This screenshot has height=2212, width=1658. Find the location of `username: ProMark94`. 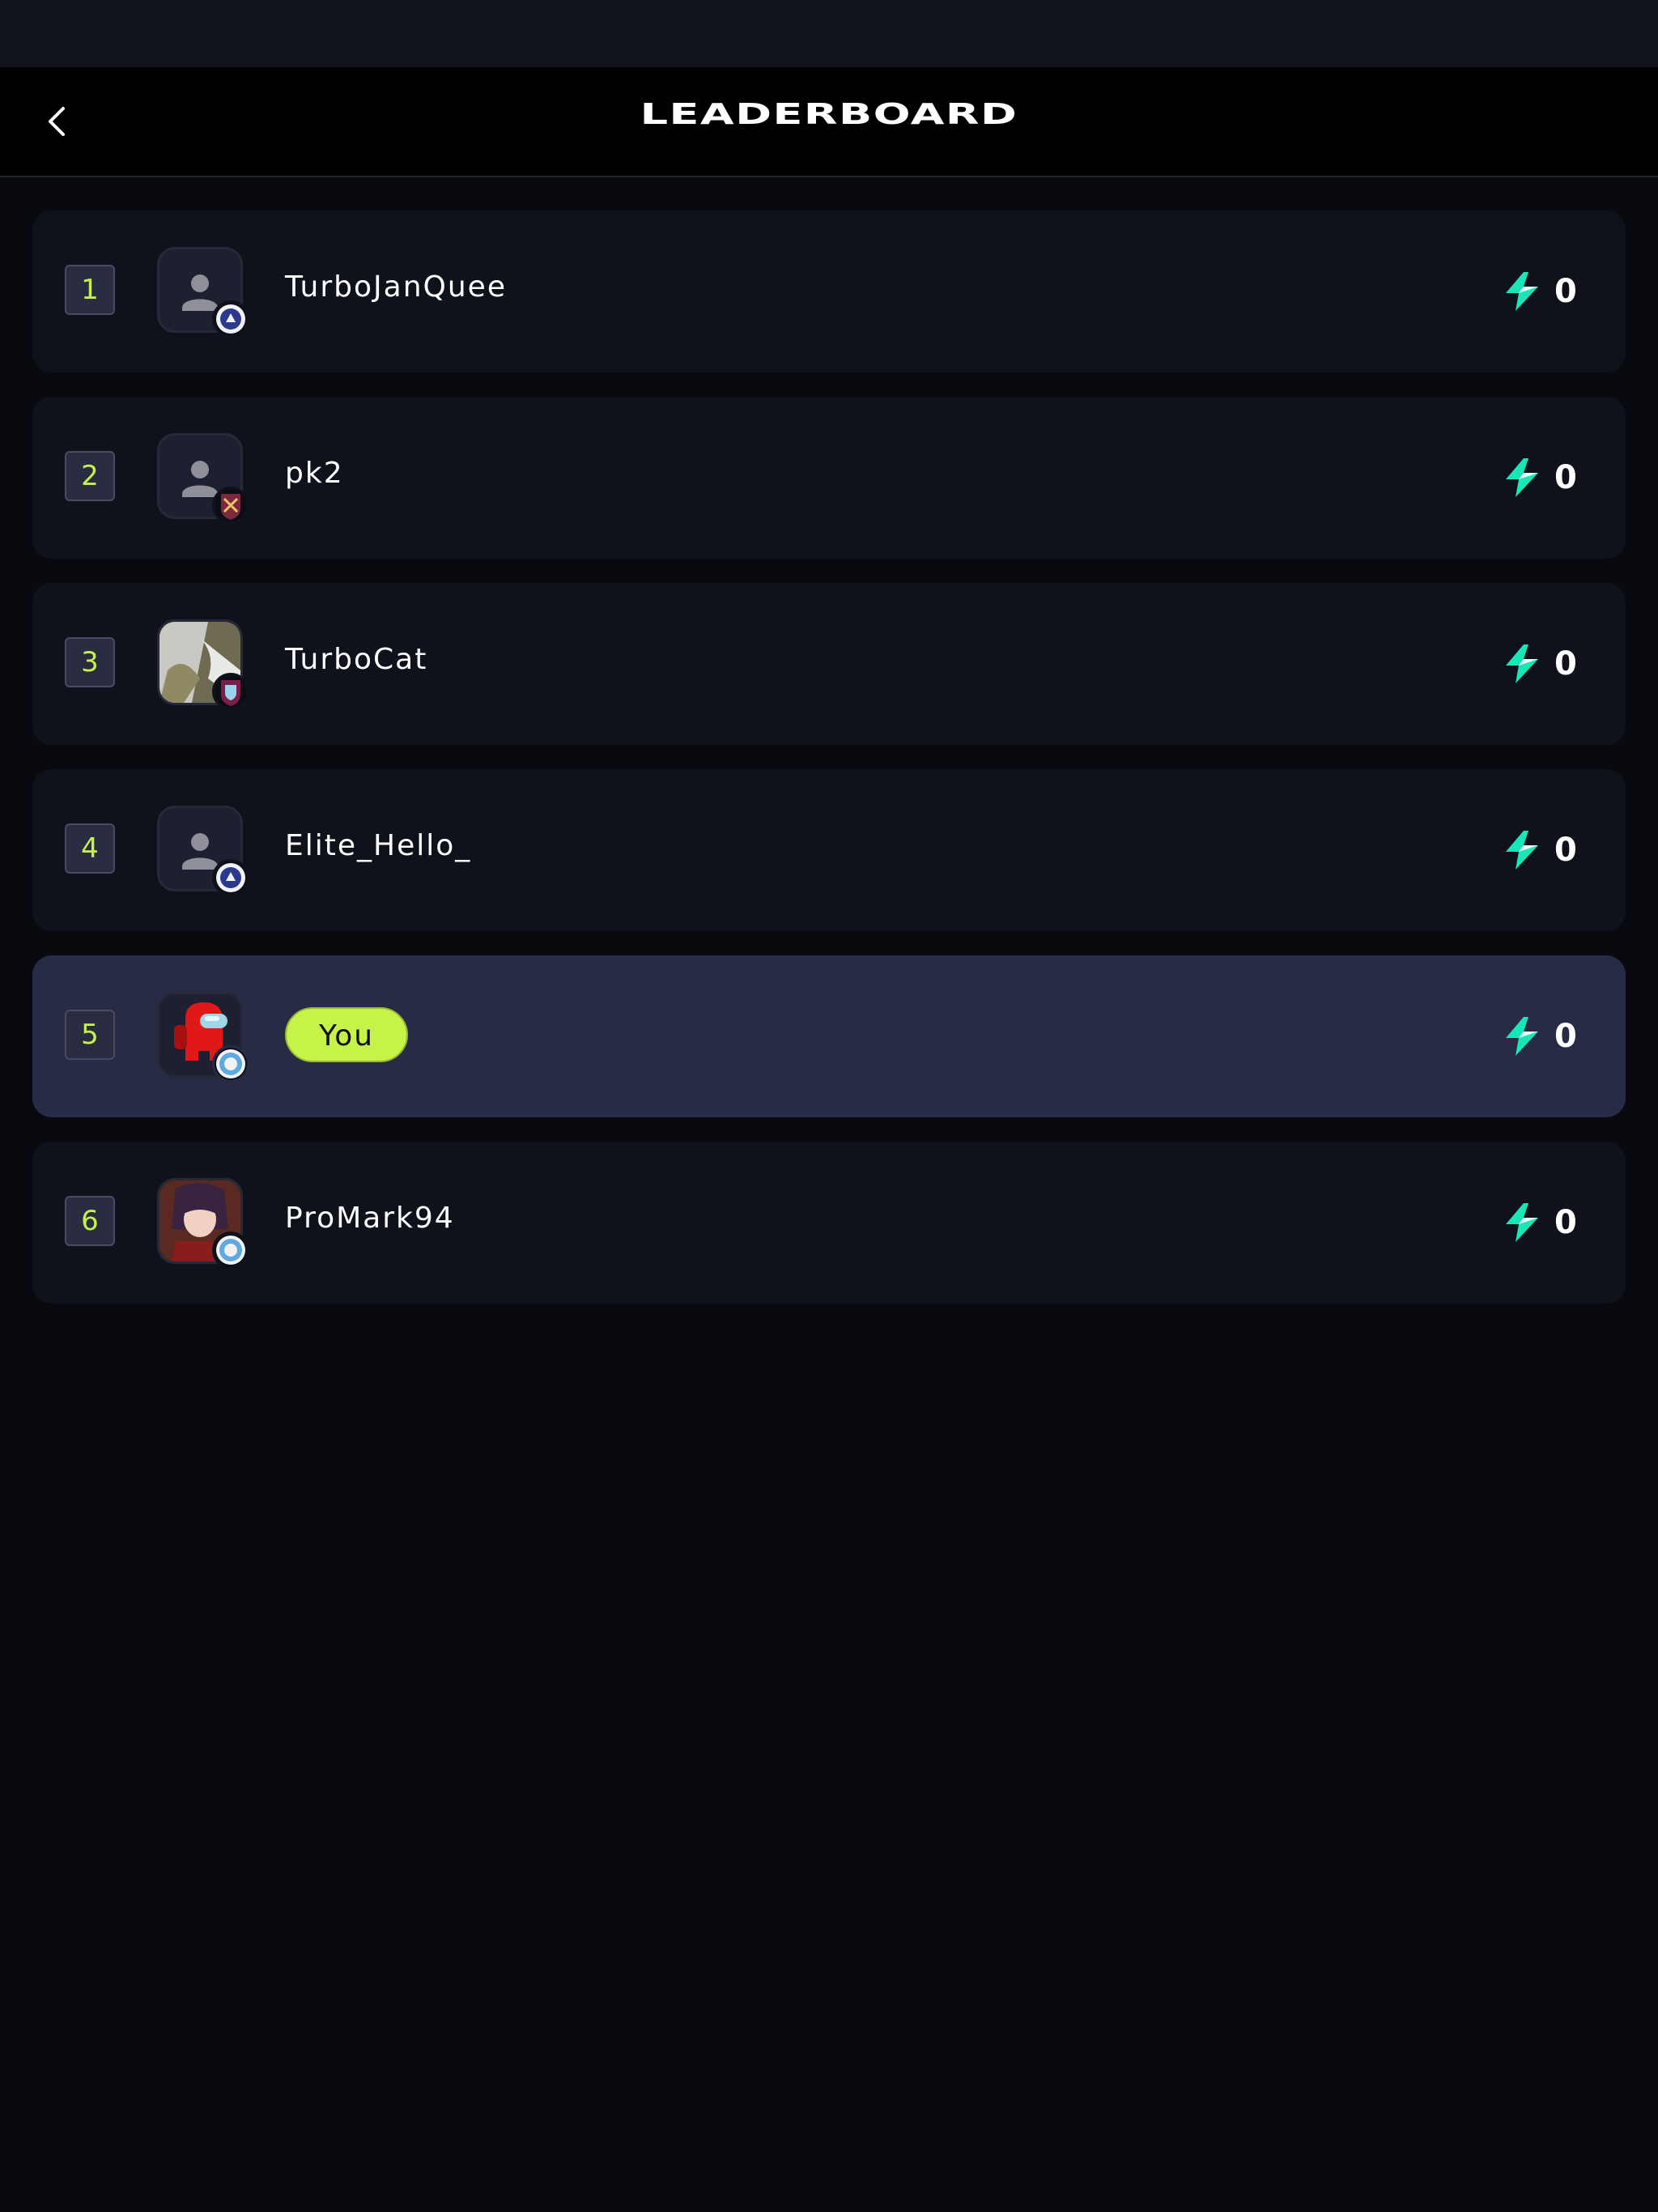

username: ProMark94 is located at coordinates (370, 1219).